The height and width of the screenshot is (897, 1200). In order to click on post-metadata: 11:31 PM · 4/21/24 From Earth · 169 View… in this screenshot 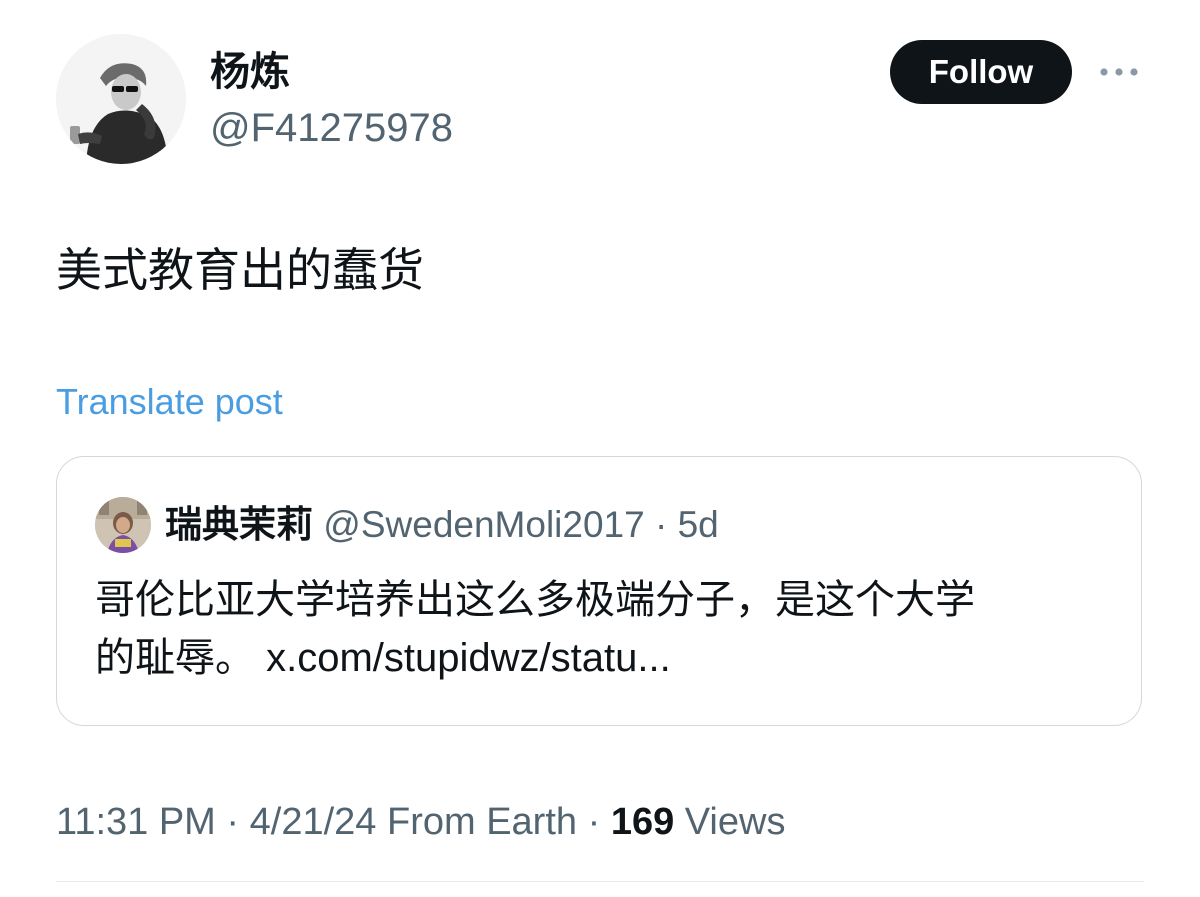, I will do `click(420, 822)`.